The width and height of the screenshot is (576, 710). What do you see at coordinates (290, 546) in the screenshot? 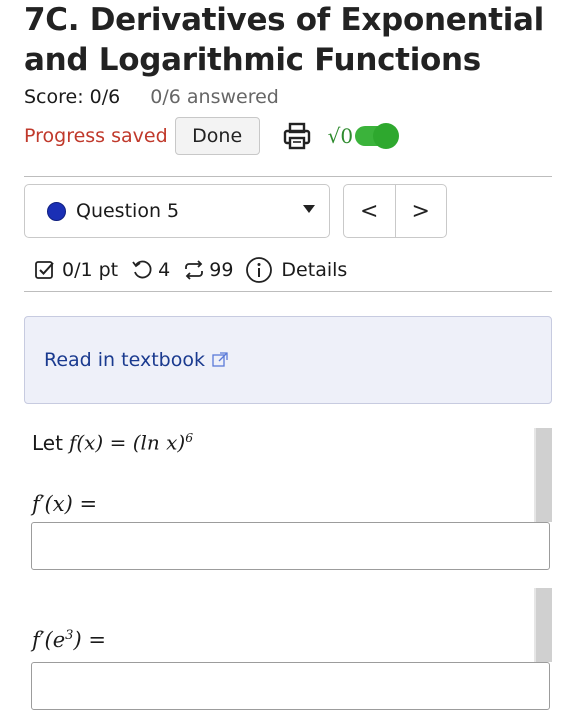
I see `derivative-answer-input` at bounding box center [290, 546].